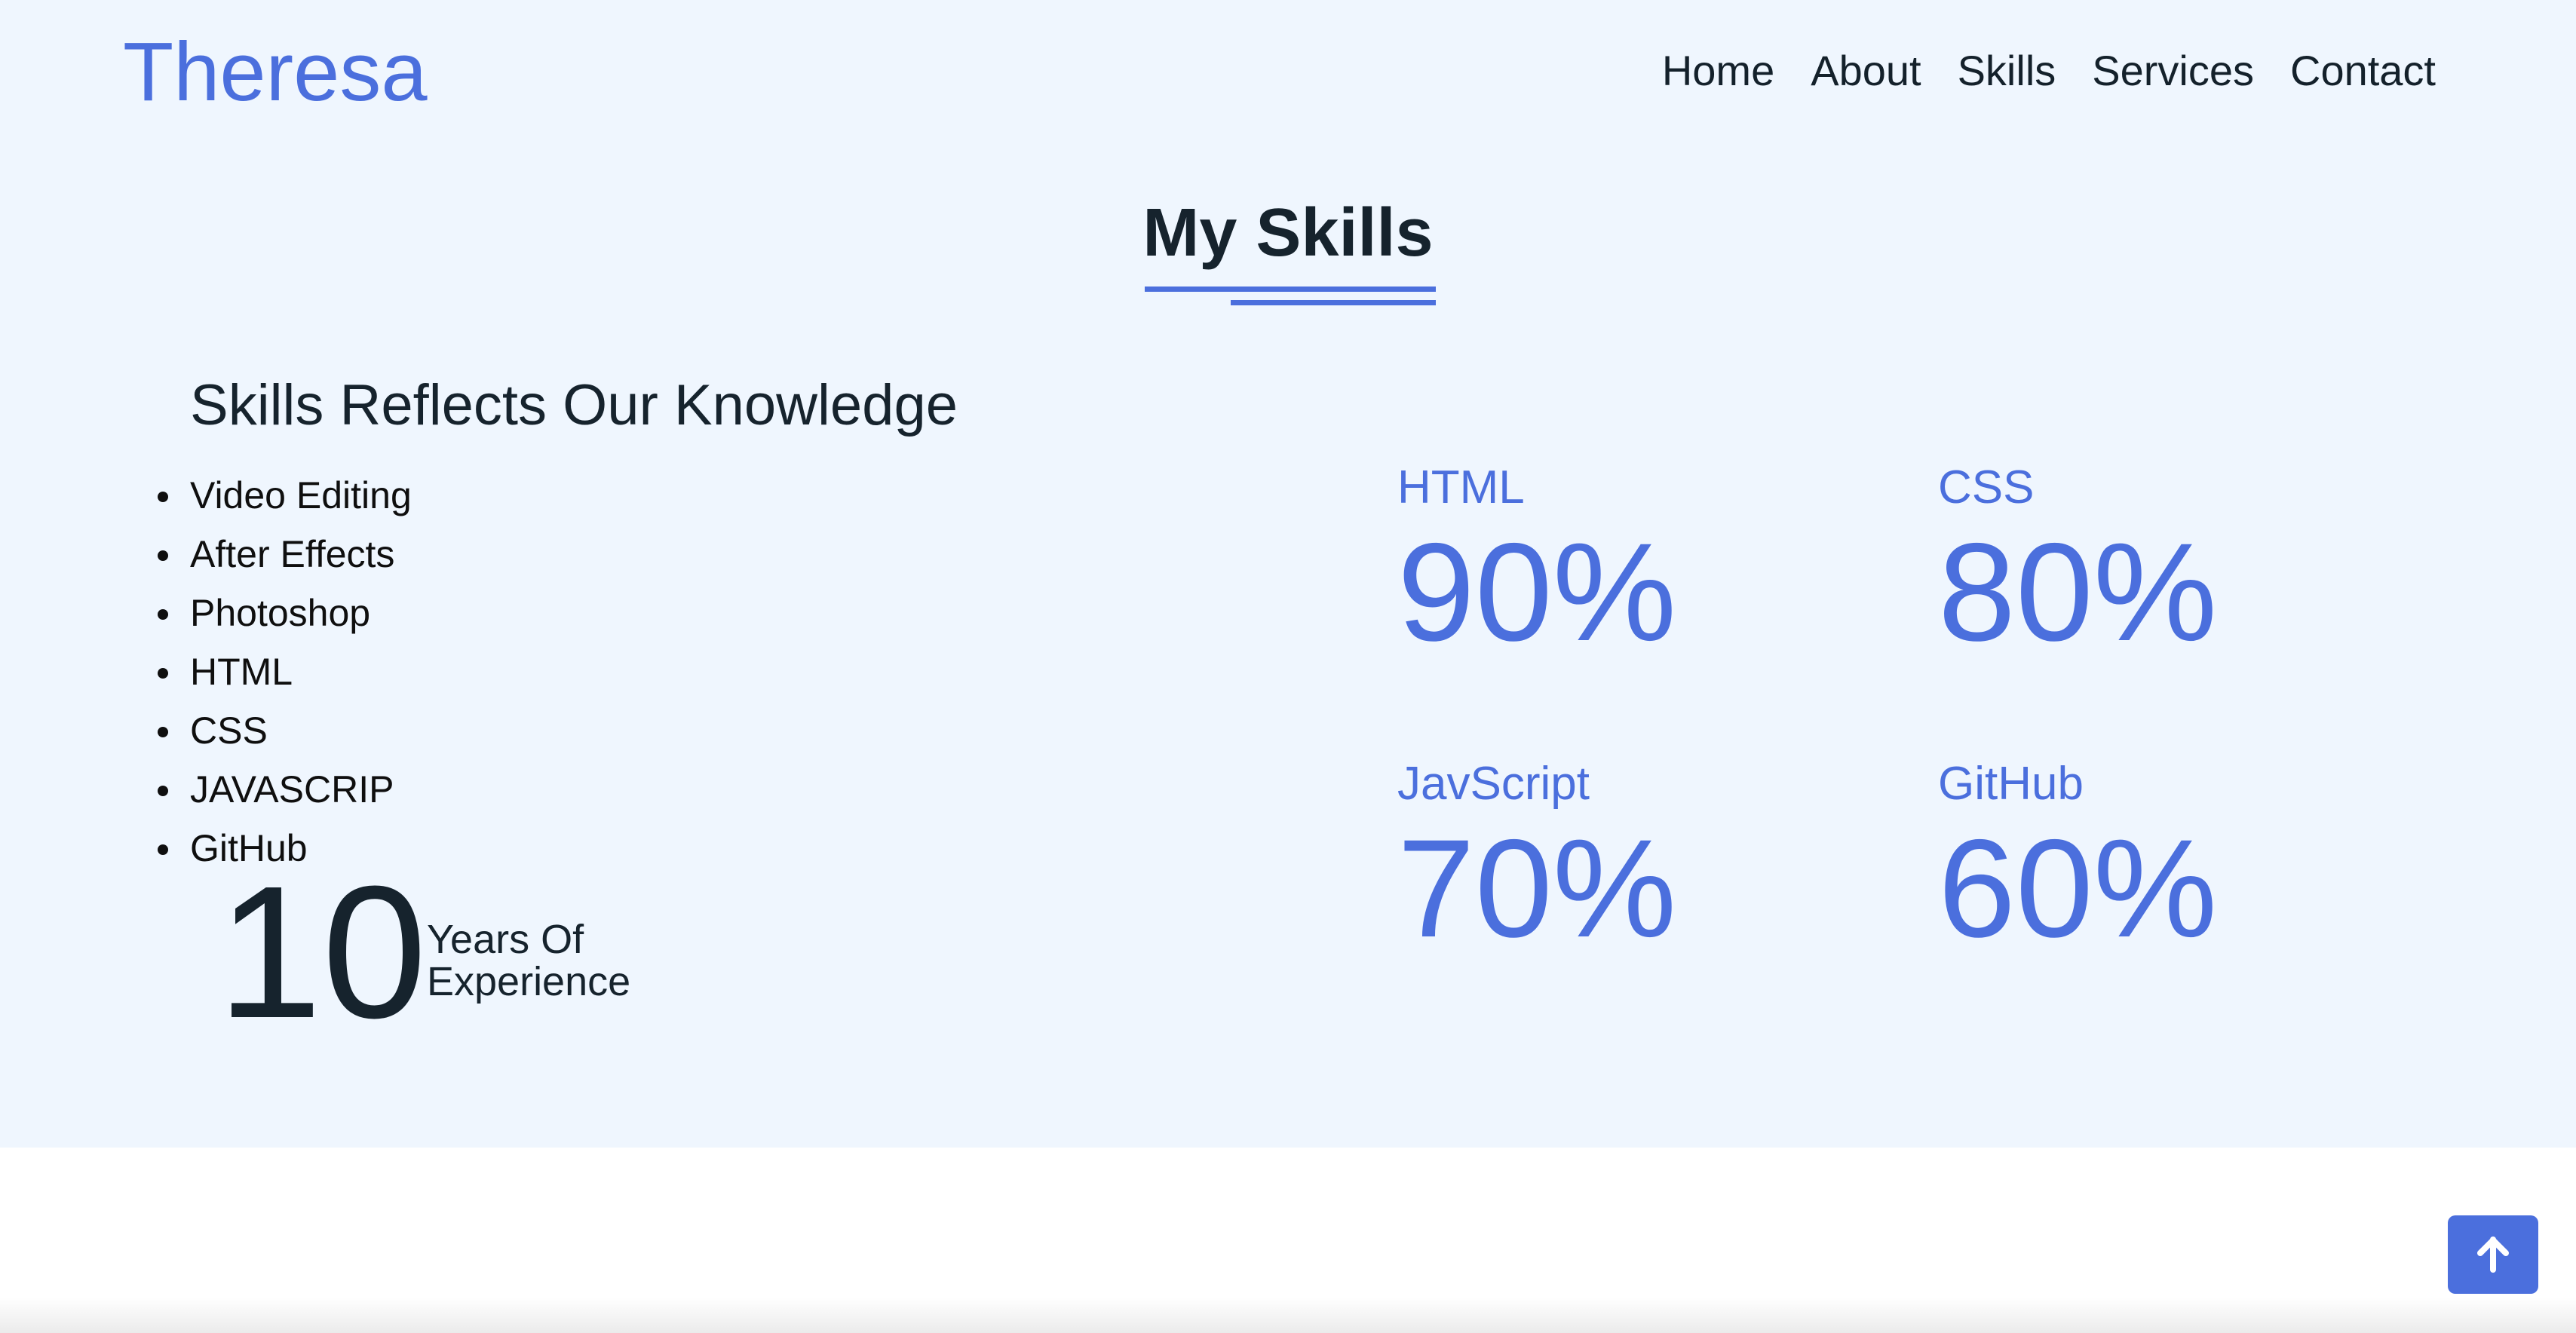 The width and height of the screenshot is (2576, 1333). I want to click on nav-contact-link: Contact, so click(2363, 70).